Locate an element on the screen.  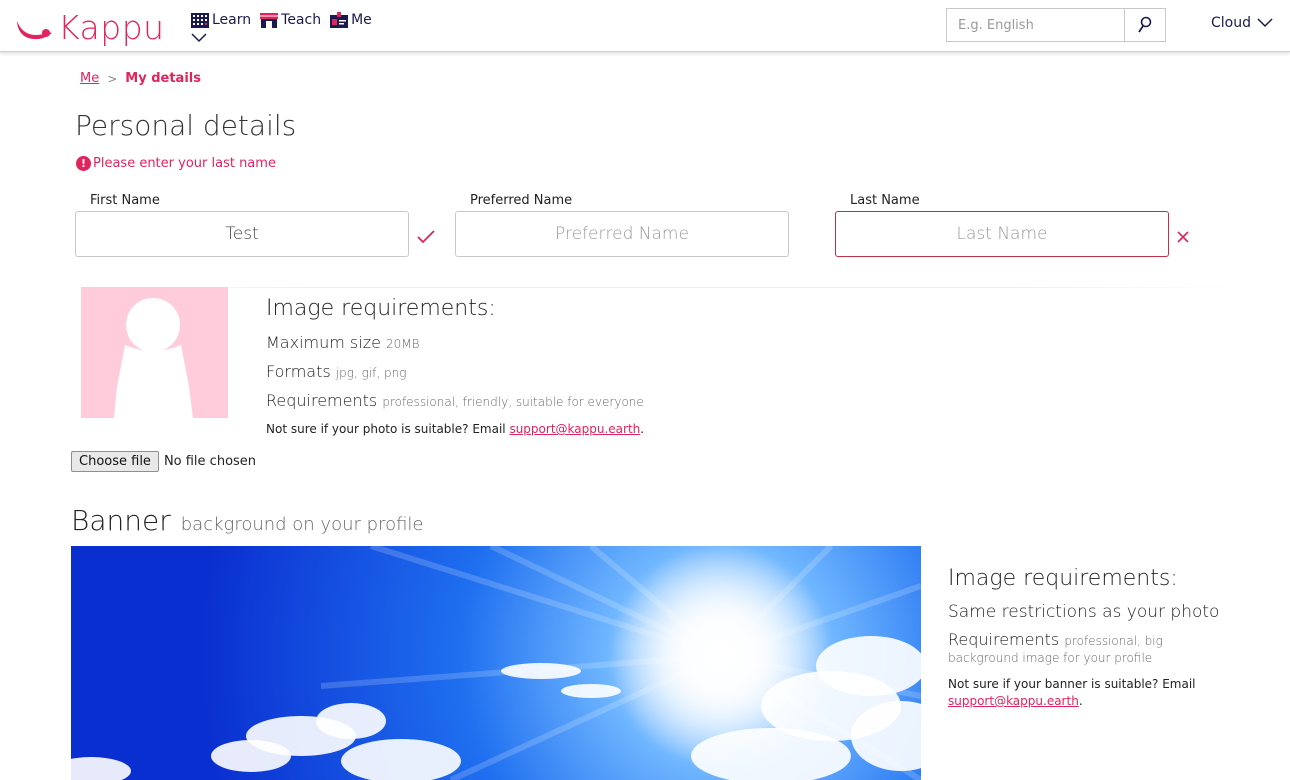
banner-requirements-title: Image requirements: is located at coordinates (1063, 578).